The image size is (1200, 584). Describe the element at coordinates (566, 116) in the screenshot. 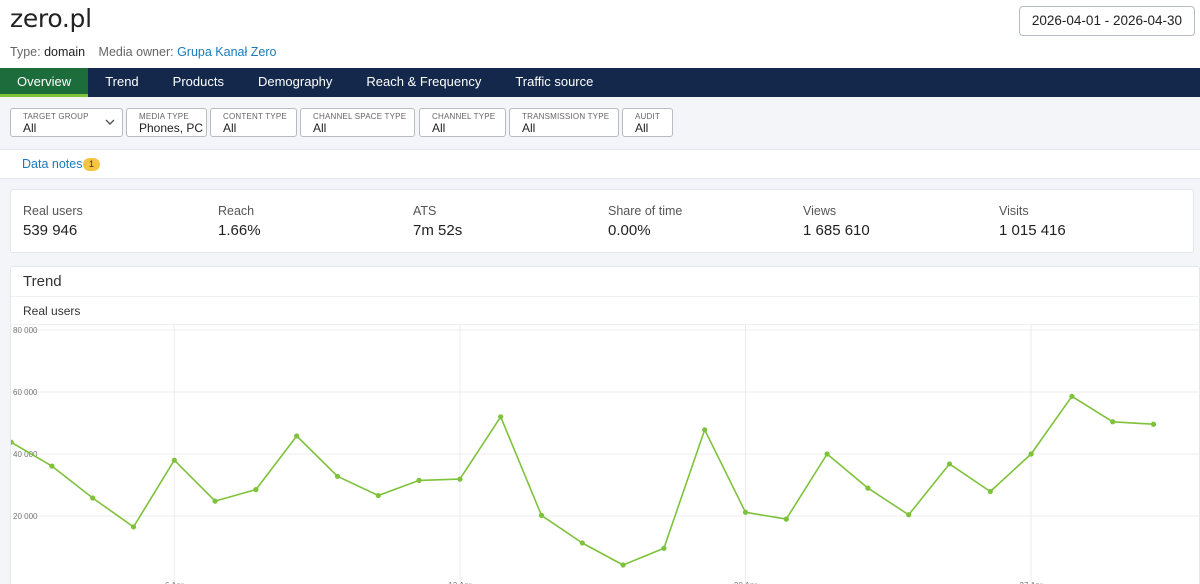

I see `filter-label: TRANSMISSION TYPE` at that location.